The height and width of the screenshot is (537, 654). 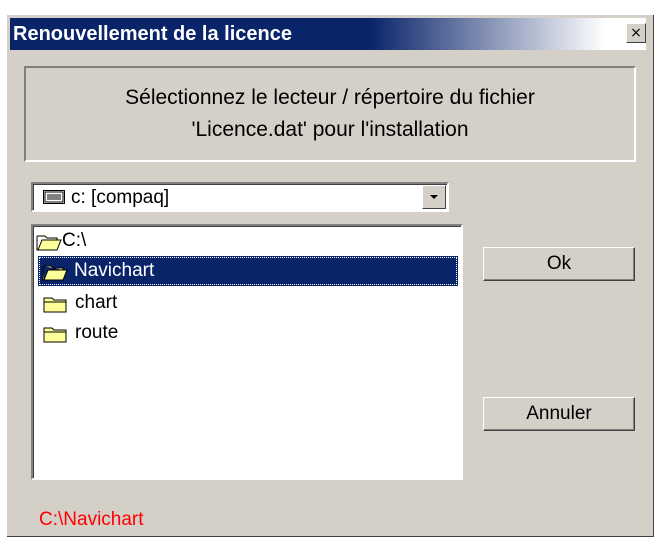 I want to click on drive-select: c: [compaq], so click(x=240, y=197).